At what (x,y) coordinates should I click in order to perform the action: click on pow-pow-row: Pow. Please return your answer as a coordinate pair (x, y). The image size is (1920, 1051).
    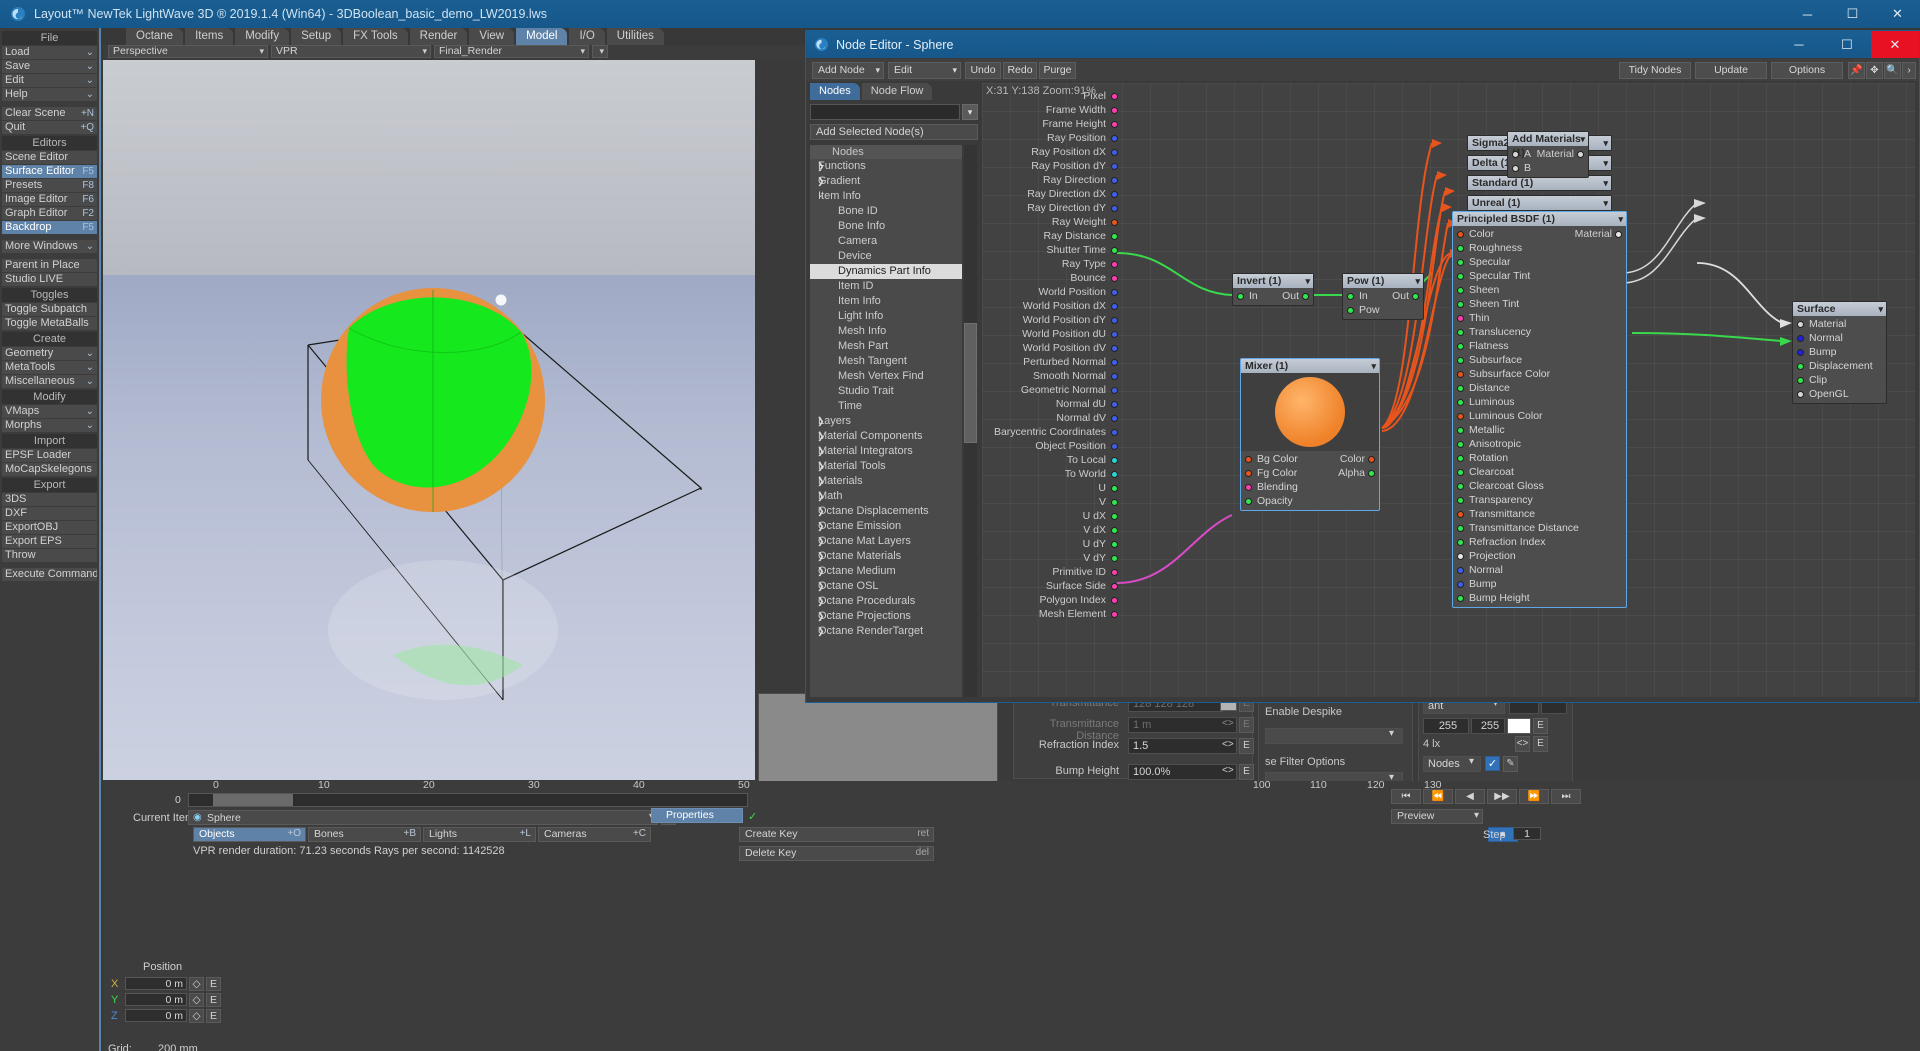
    Looking at the image, I should click on (1383, 310).